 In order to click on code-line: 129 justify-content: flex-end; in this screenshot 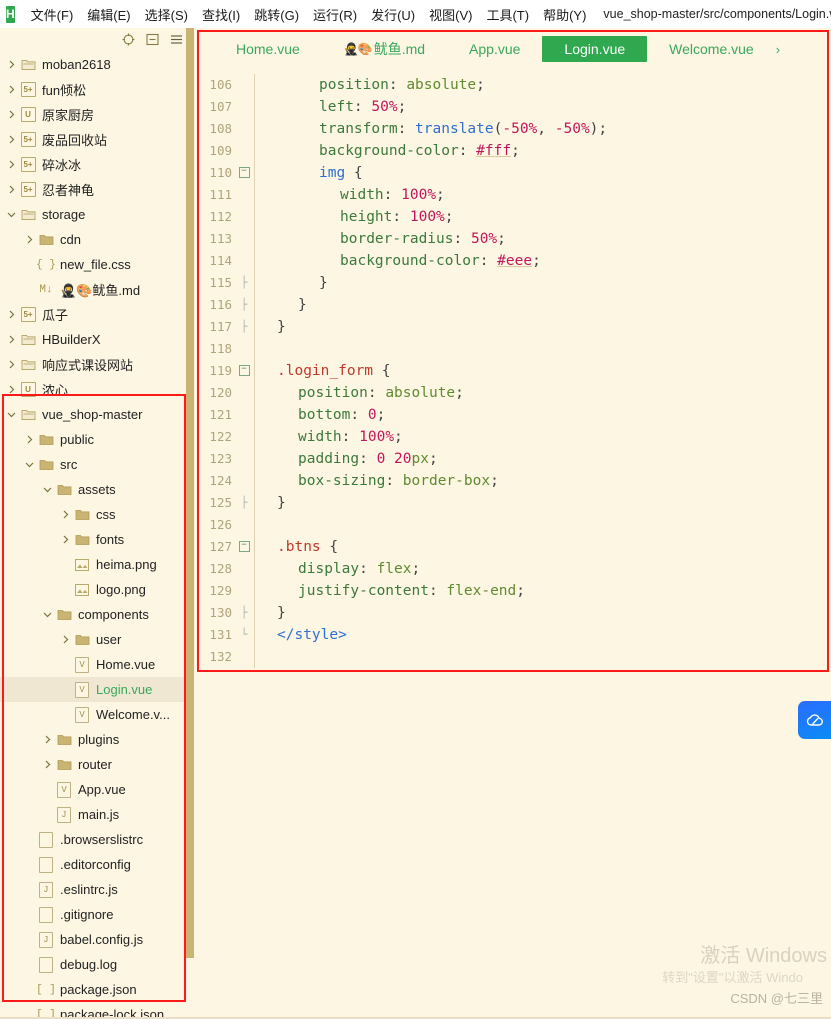, I will do `click(513, 591)`.